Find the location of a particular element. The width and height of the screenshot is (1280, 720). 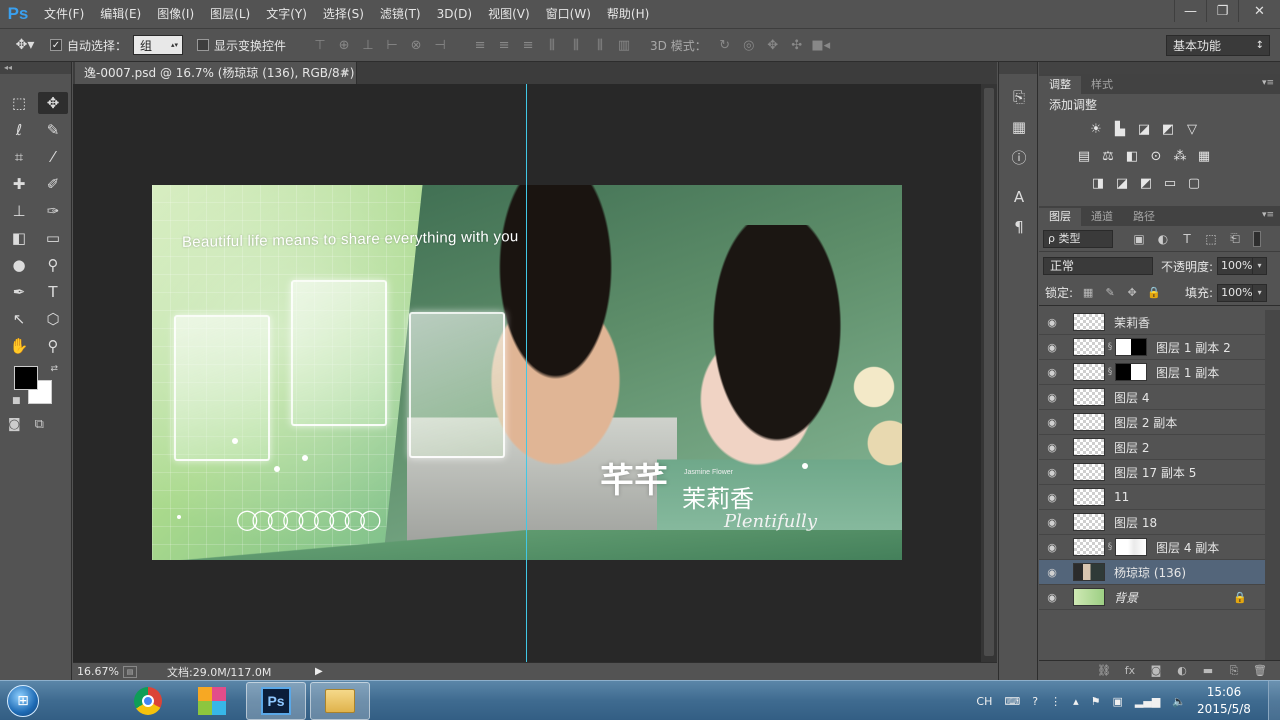

new-group-icon: ▬ is located at coordinates (1208, 670).